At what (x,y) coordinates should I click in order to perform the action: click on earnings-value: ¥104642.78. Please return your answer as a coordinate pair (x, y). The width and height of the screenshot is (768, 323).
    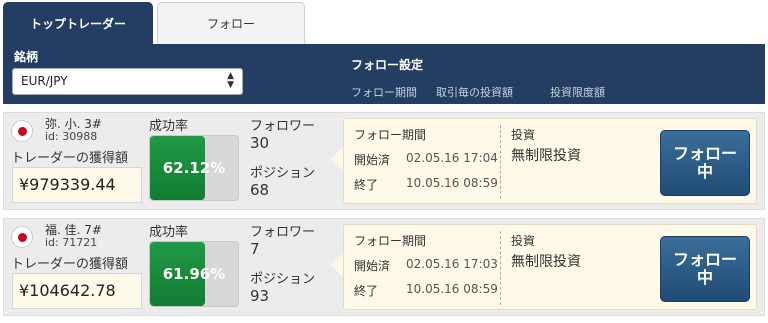
    Looking at the image, I should click on (77, 291).